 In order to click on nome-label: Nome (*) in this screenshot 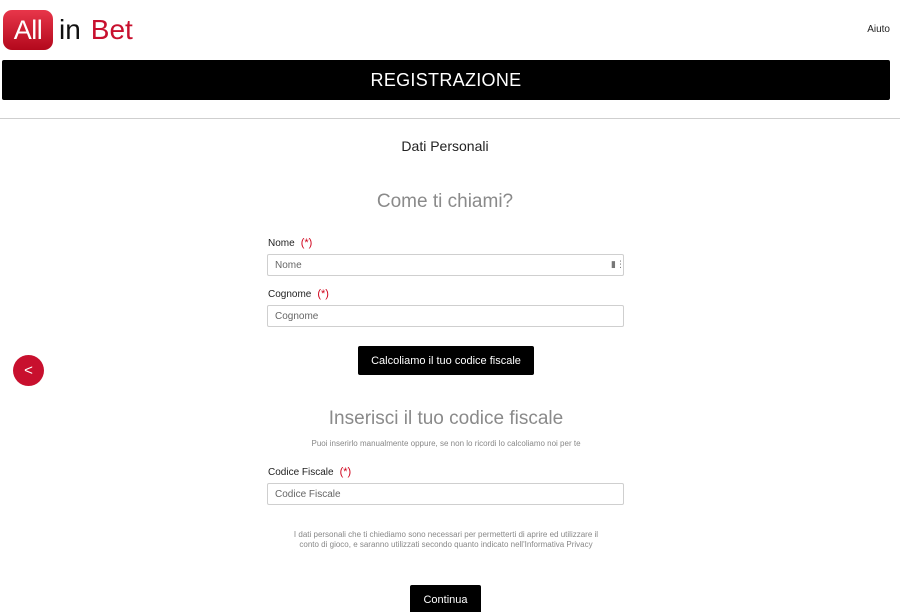, I will do `click(290, 243)`.